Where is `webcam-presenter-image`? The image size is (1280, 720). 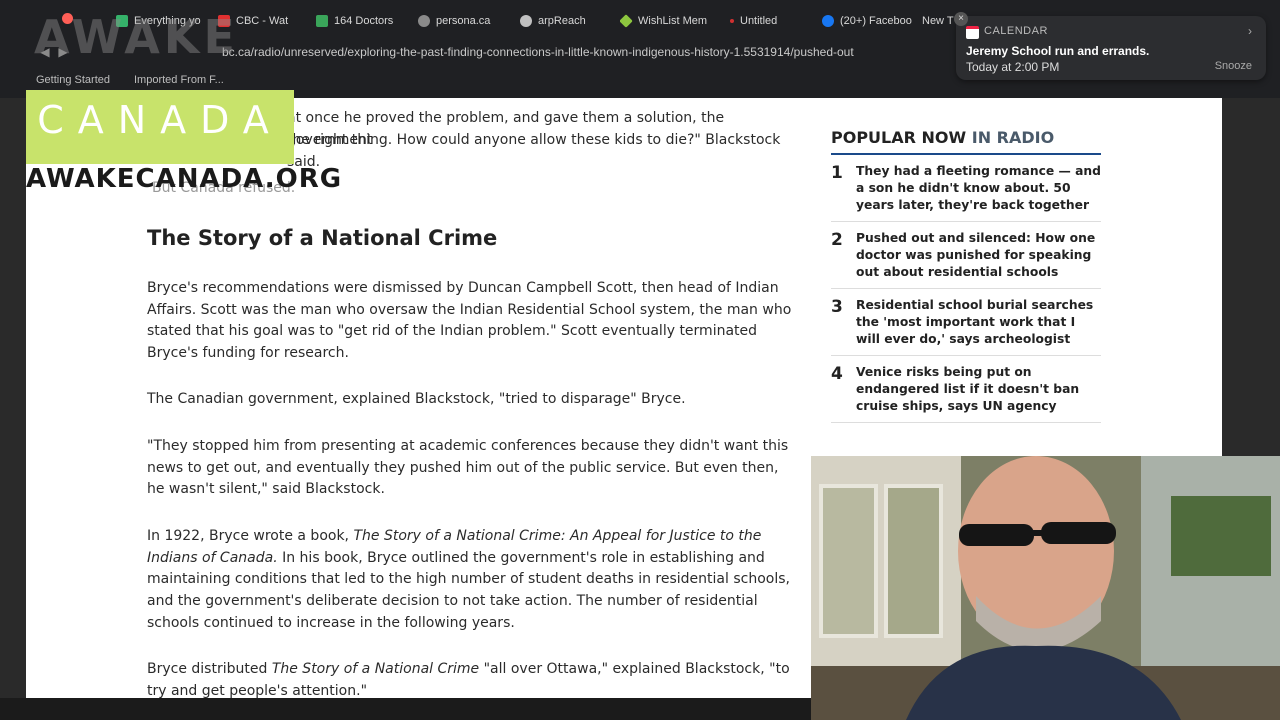 webcam-presenter-image is located at coordinates (1045, 588).